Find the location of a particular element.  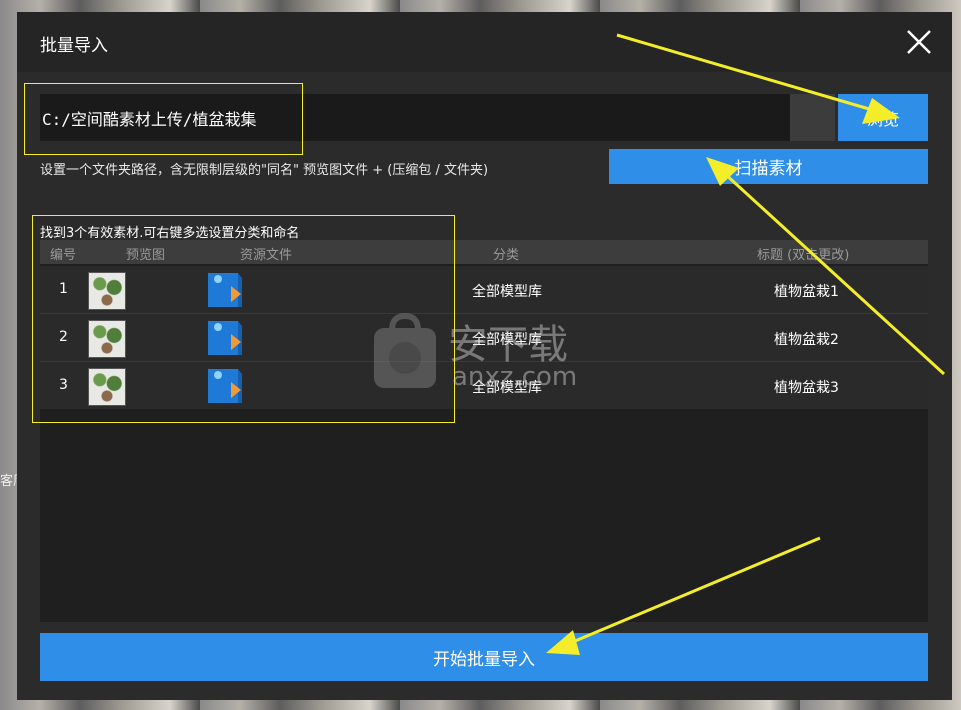

table-row: 3 全部模型库 植物盆栽3 is located at coordinates (484, 385).